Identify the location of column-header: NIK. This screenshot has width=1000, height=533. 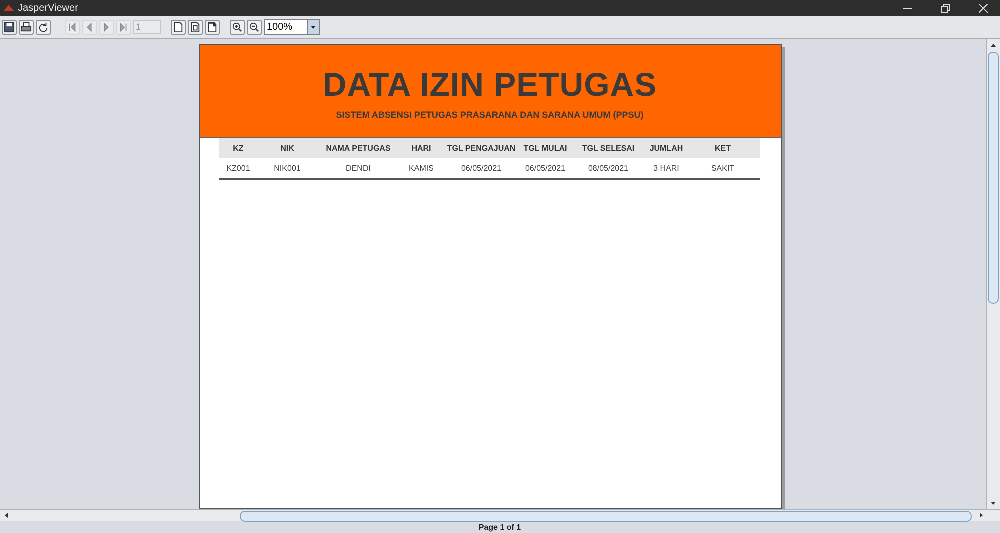
(287, 148).